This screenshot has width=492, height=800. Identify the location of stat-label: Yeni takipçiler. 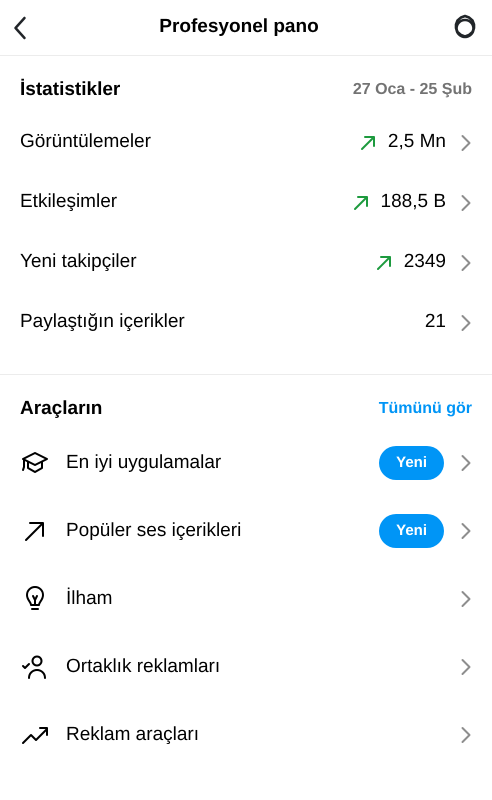
(79, 262).